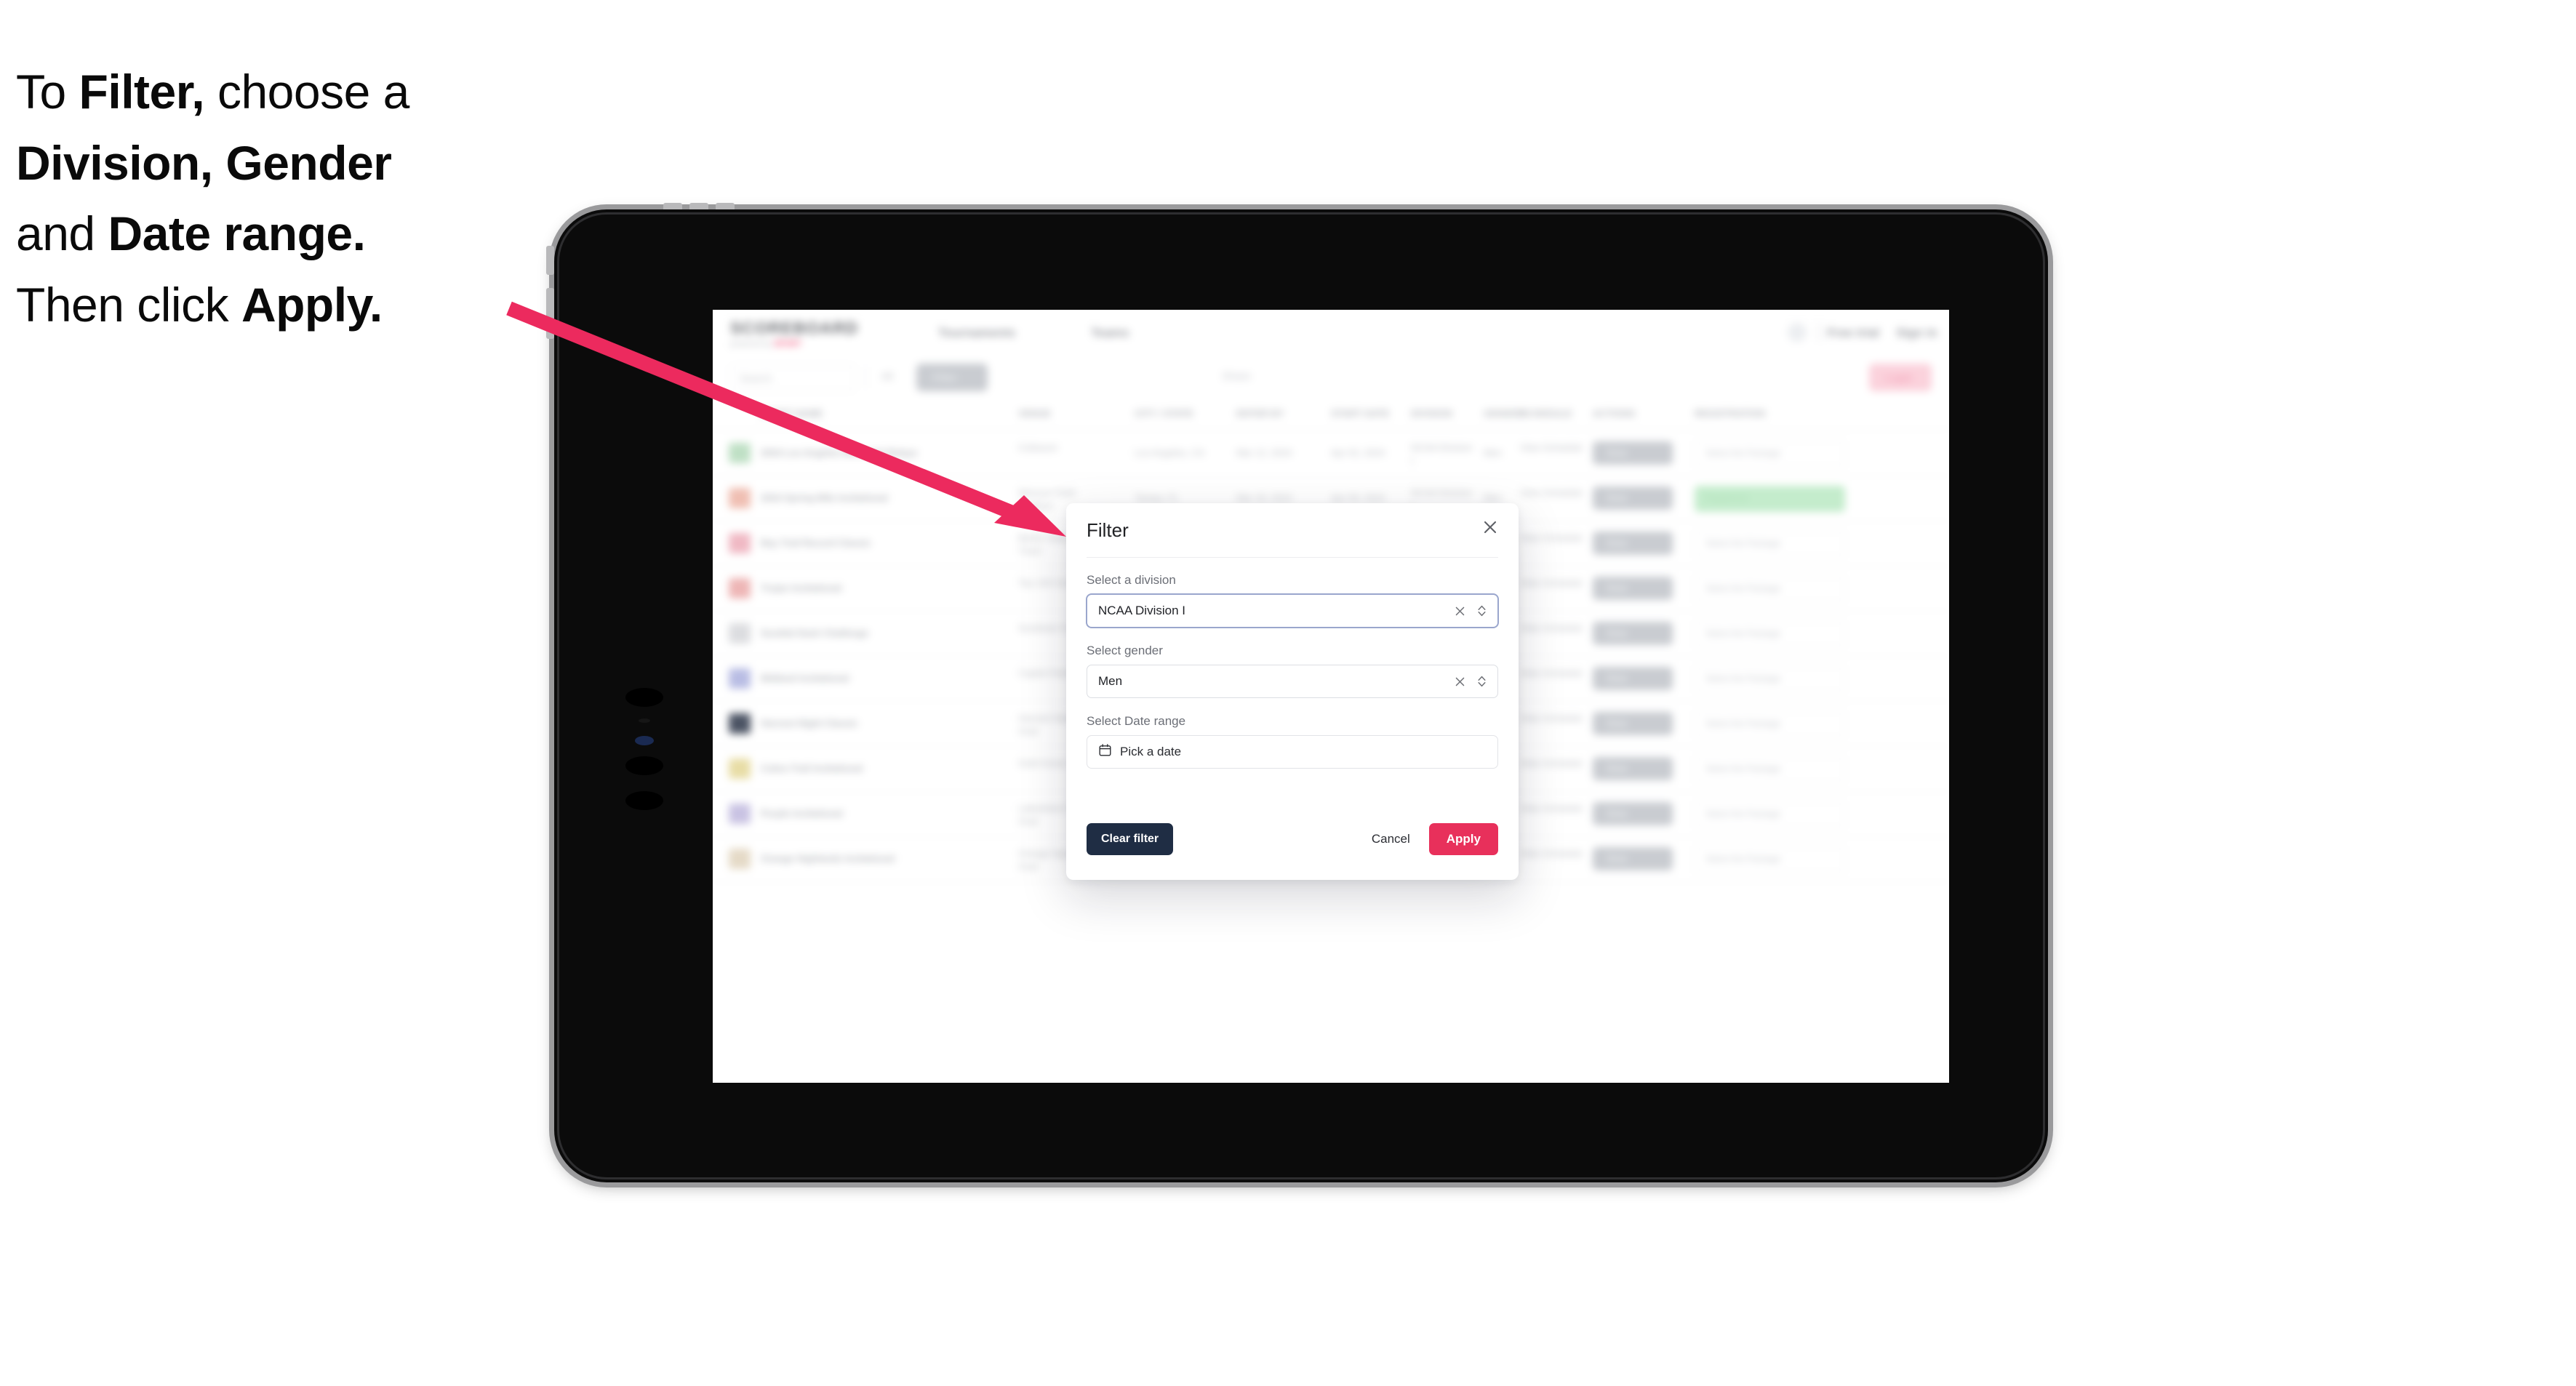 This screenshot has width=2576, height=1386. I want to click on table-column-header: ACTIONS, so click(1614, 413).